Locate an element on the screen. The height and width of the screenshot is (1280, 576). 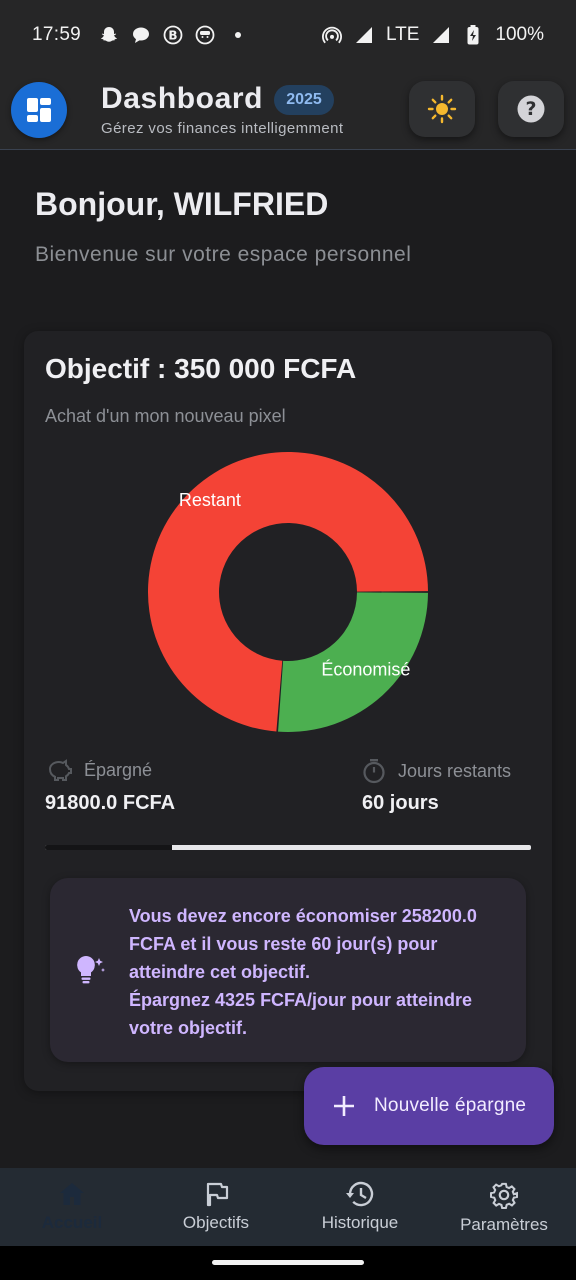
goal-progress-fill is located at coordinates (109, 847).